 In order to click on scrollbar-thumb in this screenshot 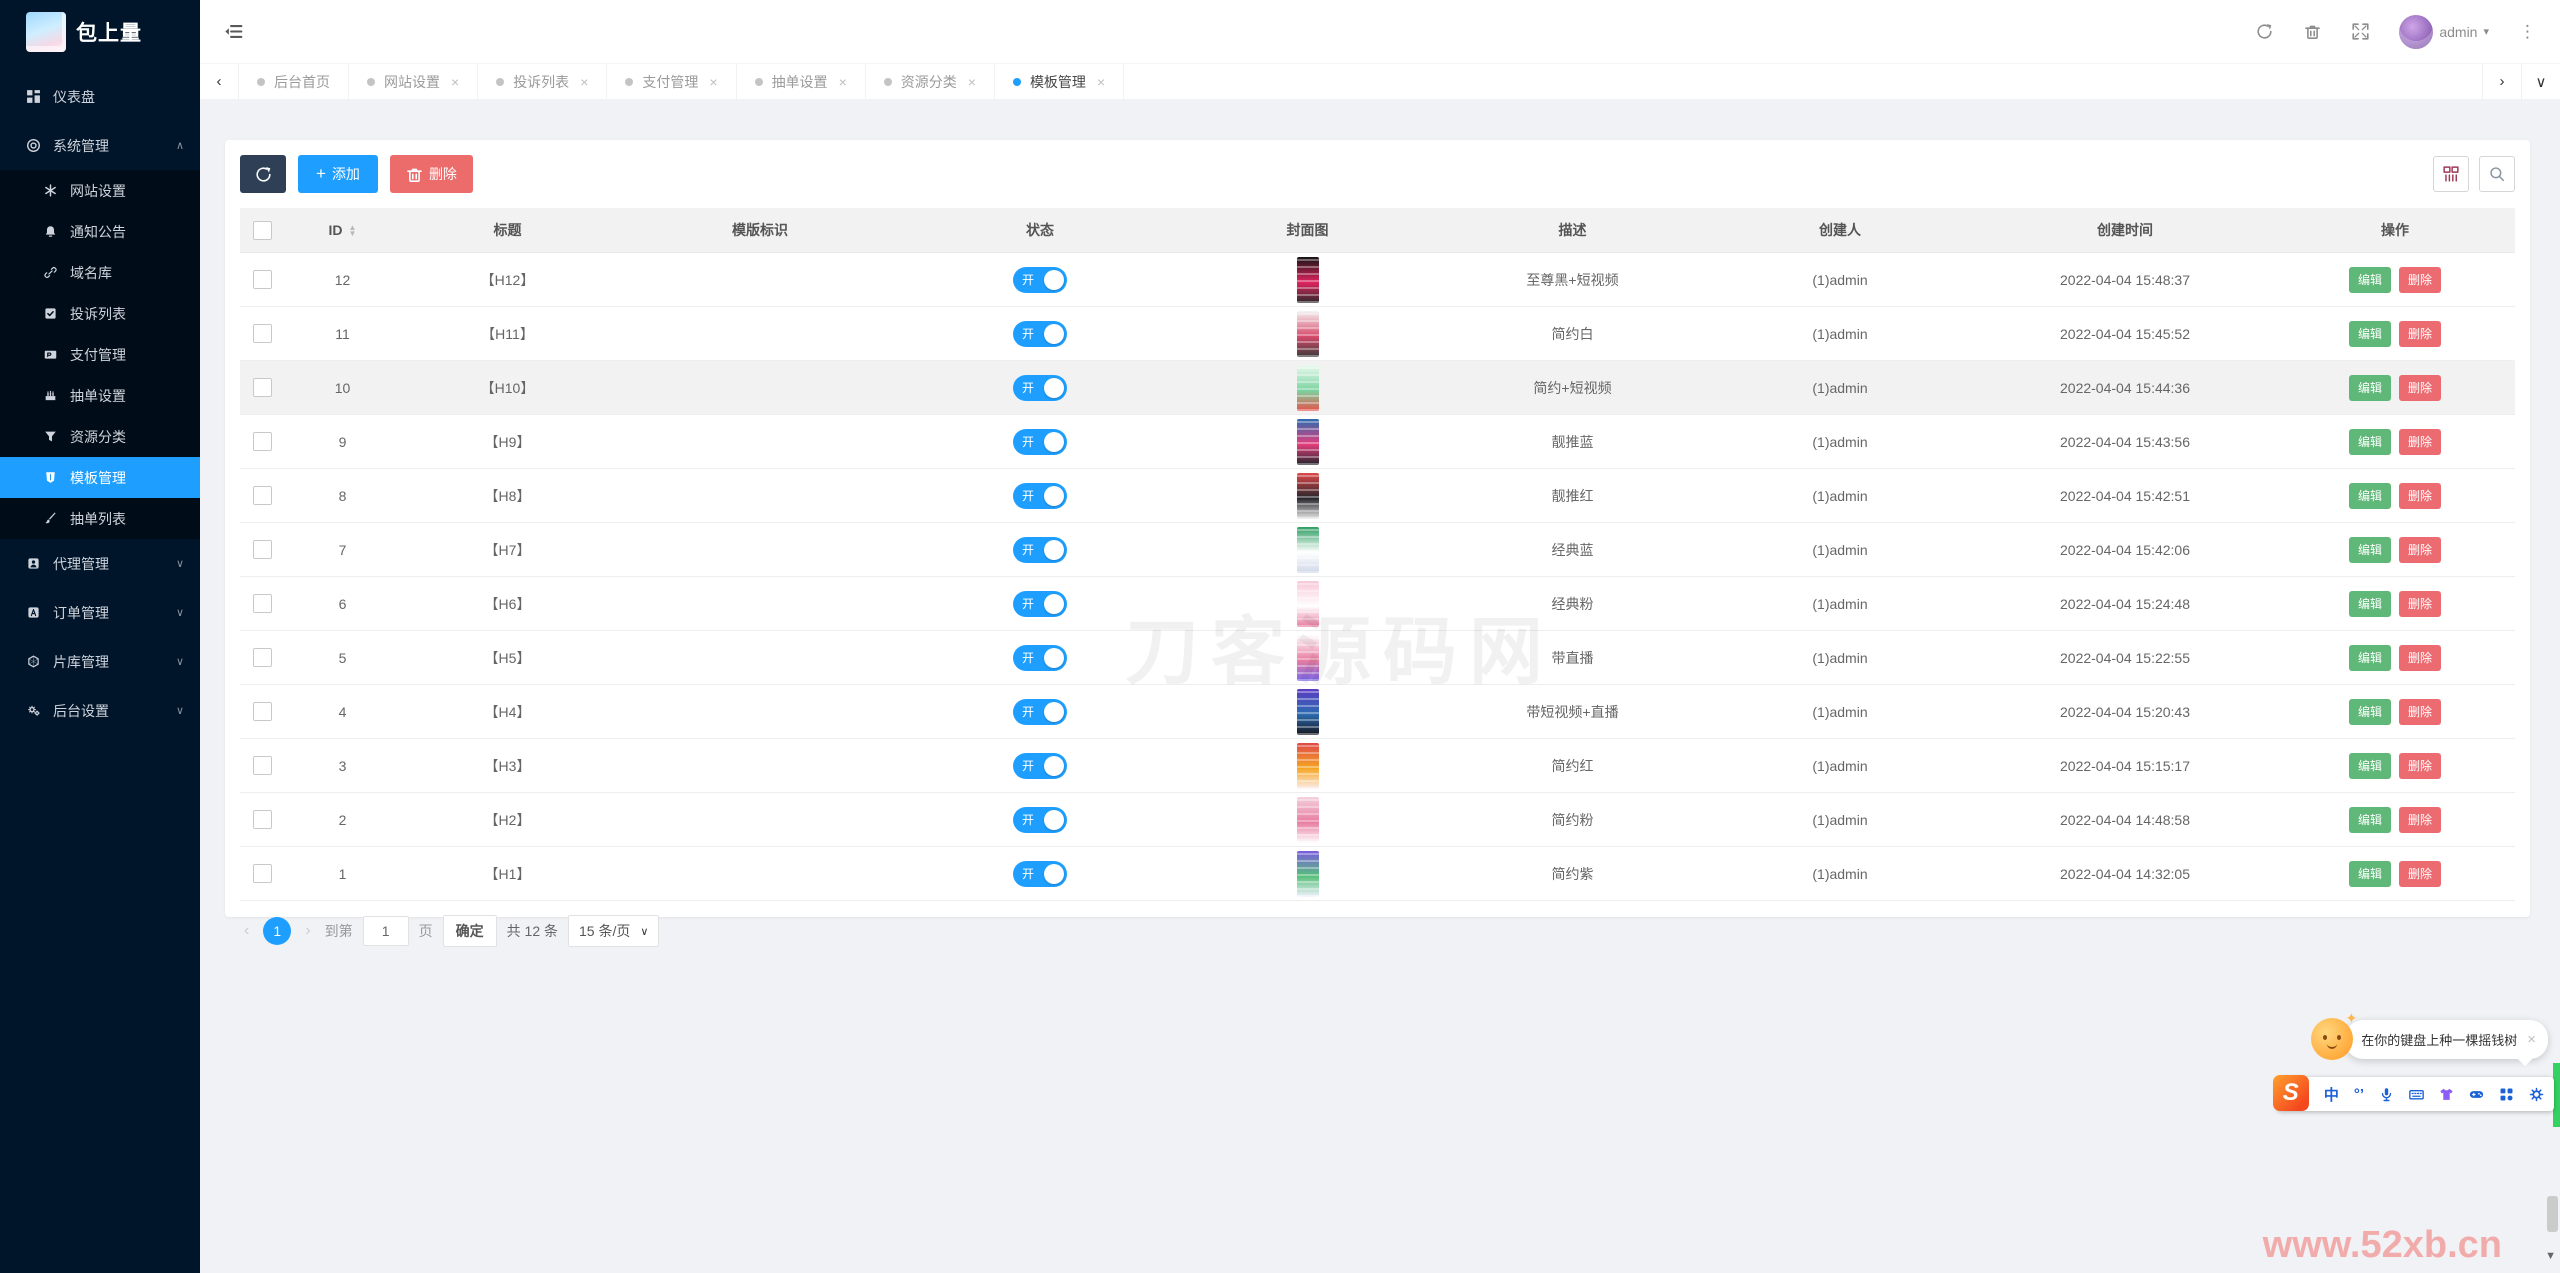, I will do `click(2552, 1214)`.